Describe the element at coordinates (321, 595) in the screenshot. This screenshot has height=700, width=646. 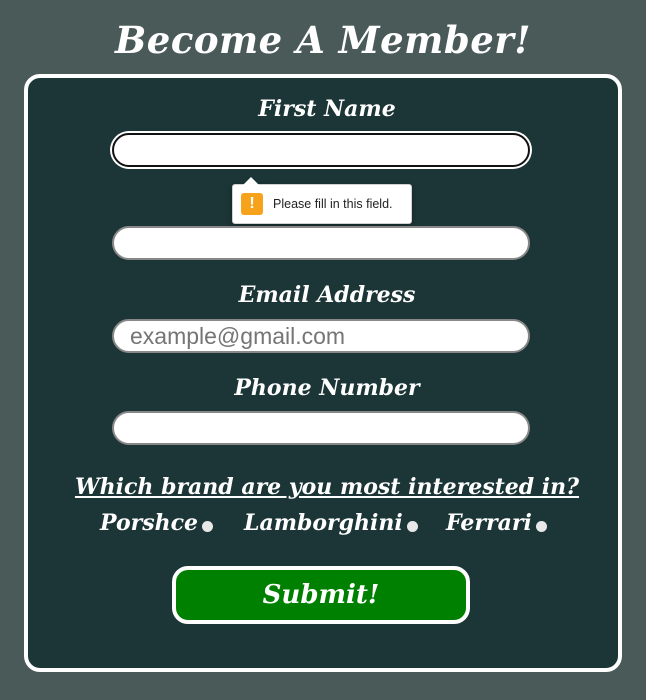
I see `submit-button: Submit!` at that location.